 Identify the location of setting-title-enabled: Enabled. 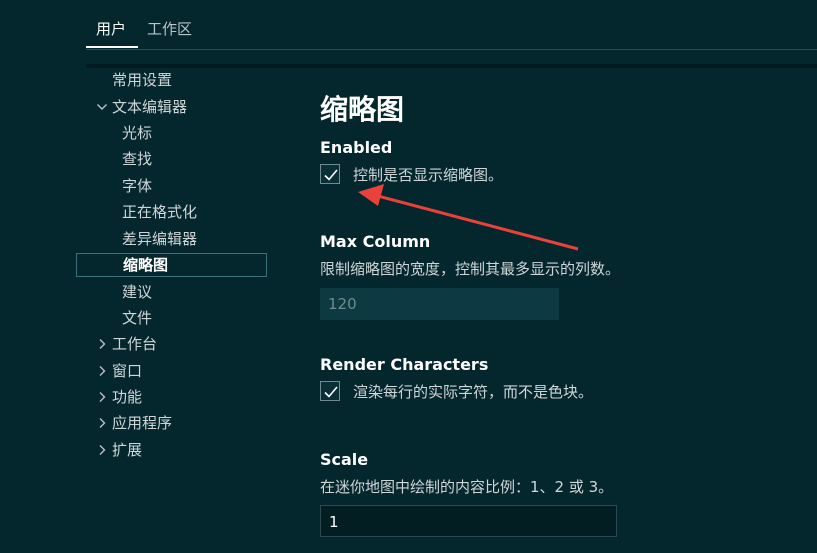
(356, 147).